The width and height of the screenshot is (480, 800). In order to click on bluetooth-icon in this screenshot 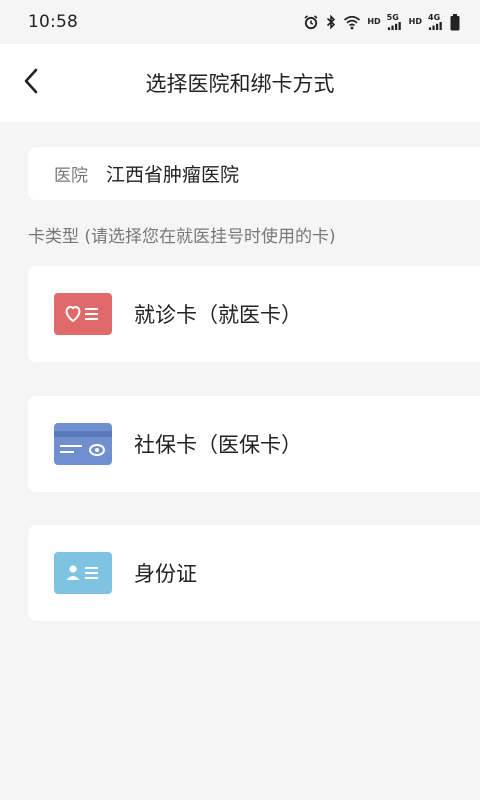, I will do `click(331, 22)`.